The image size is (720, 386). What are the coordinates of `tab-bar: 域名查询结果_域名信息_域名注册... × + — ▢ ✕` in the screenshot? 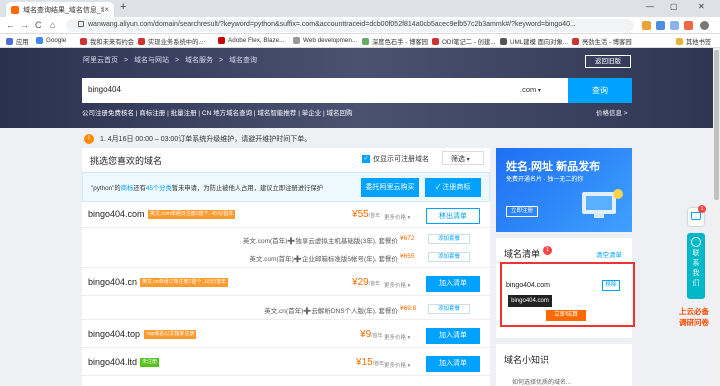 It's located at (360, 8).